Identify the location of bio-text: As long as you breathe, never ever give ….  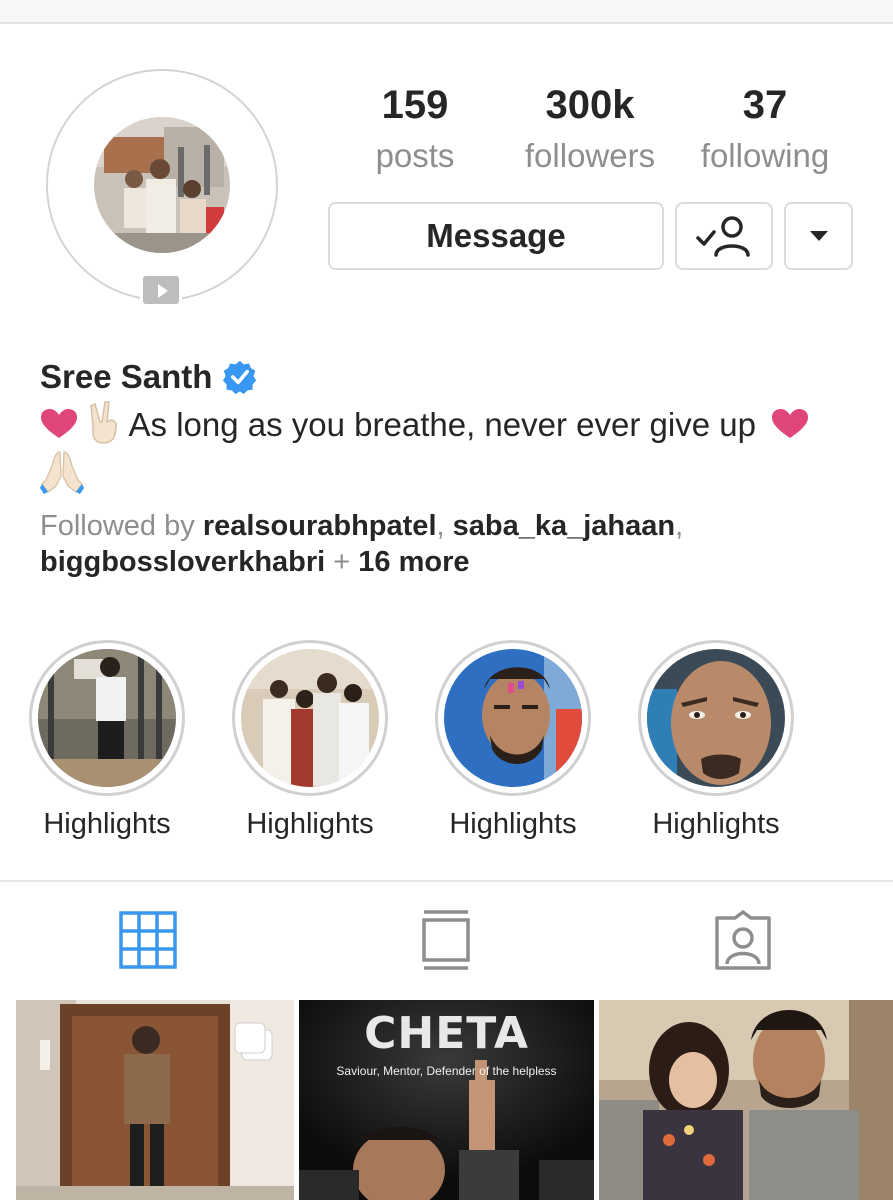
(442, 424).